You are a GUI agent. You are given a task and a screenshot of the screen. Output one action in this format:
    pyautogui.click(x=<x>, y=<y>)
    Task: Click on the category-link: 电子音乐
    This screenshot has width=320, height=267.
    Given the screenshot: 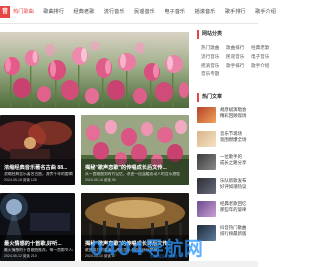 What is the action you would take?
    pyautogui.click(x=263, y=57)
    